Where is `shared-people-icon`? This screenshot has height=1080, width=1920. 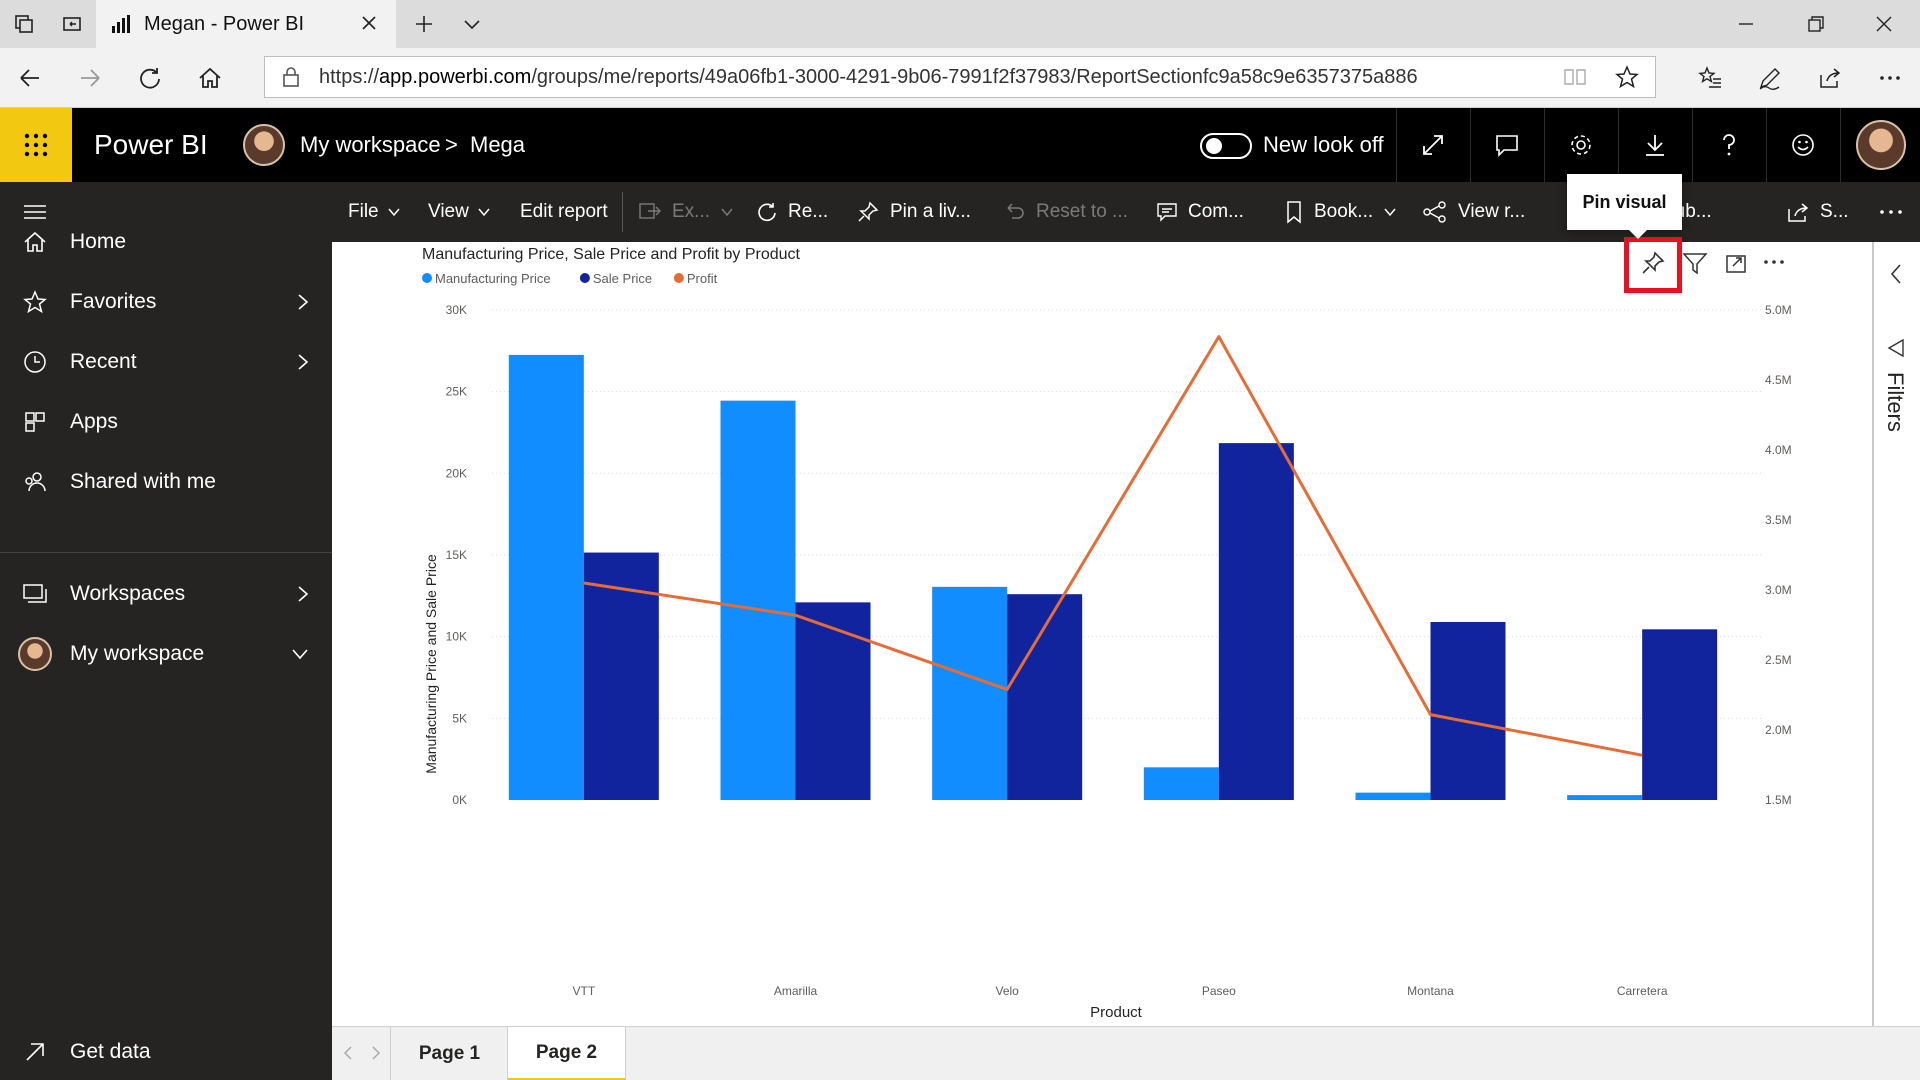 shared-people-icon is located at coordinates (35, 482).